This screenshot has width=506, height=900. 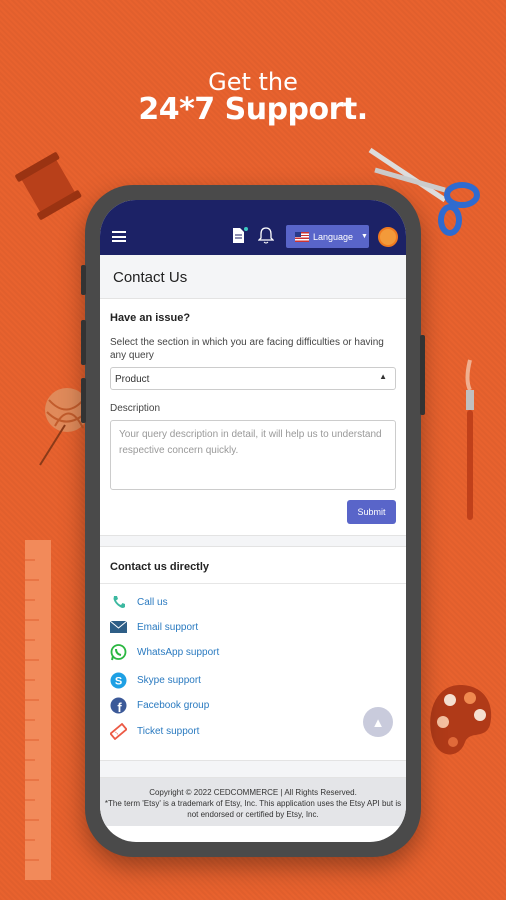 I want to click on contact-label: Skype support, so click(x=169, y=680).